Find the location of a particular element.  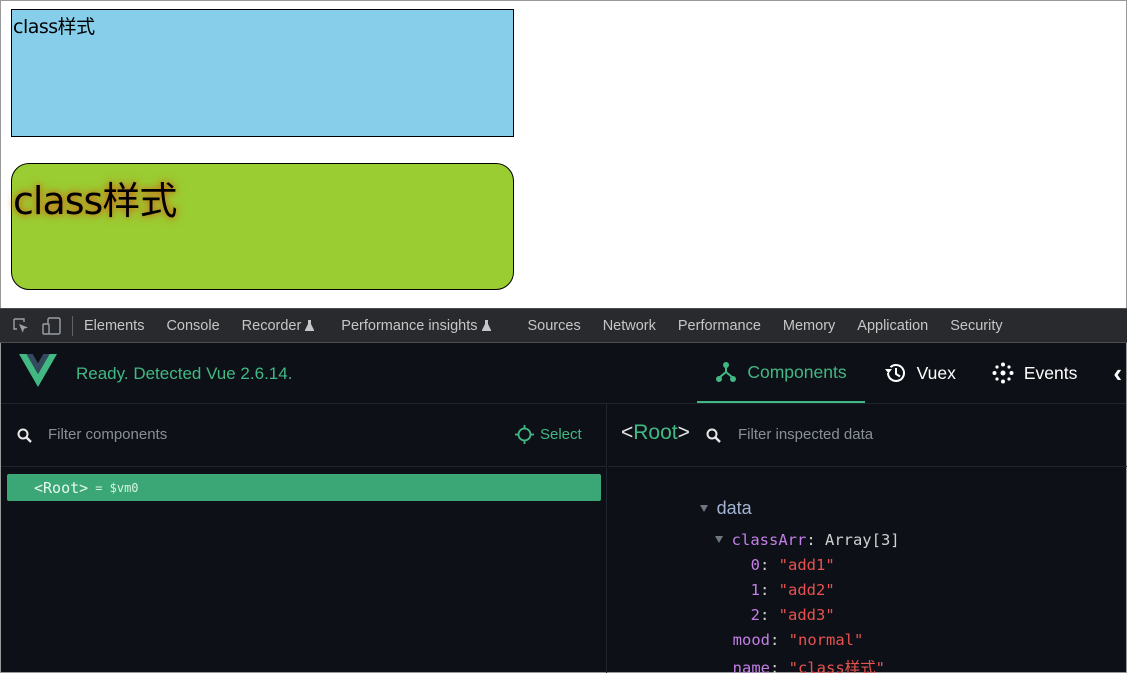

title-name: Root is located at coordinates (655, 432).